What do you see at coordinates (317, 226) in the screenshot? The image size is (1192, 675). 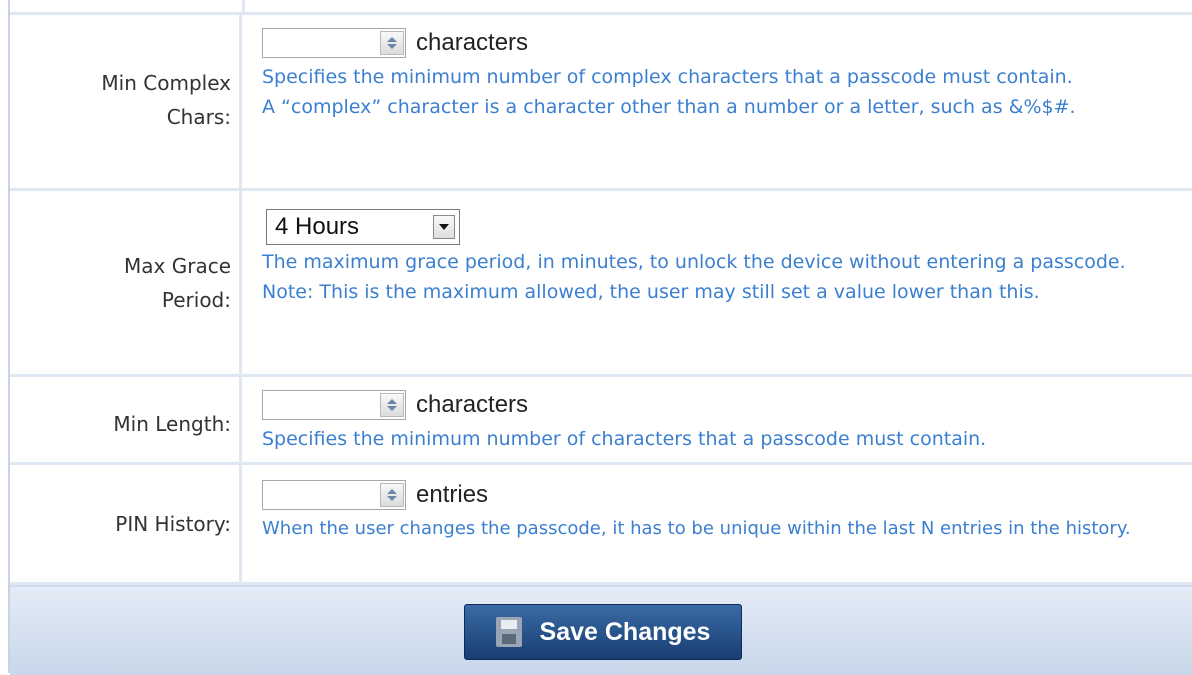 I see `max-grace-period-selected-value: 4 Hours` at bounding box center [317, 226].